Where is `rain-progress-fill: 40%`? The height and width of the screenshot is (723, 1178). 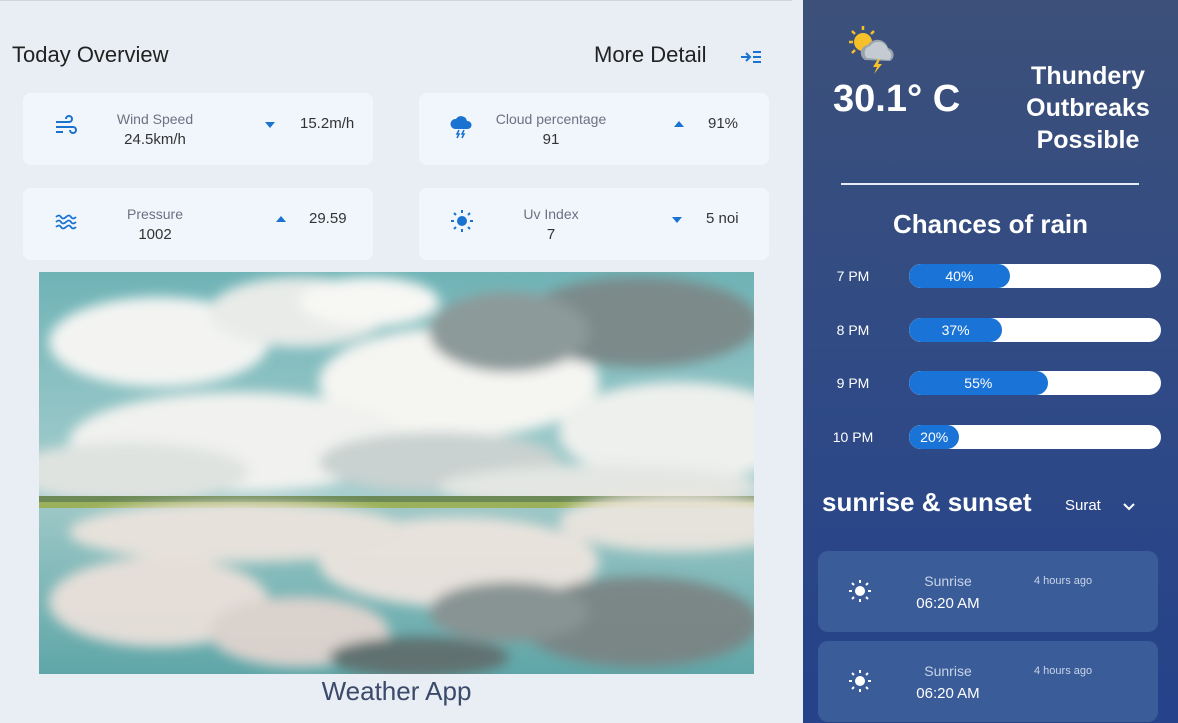 rain-progress-fill: 40% is located at coordinates (959, 276).